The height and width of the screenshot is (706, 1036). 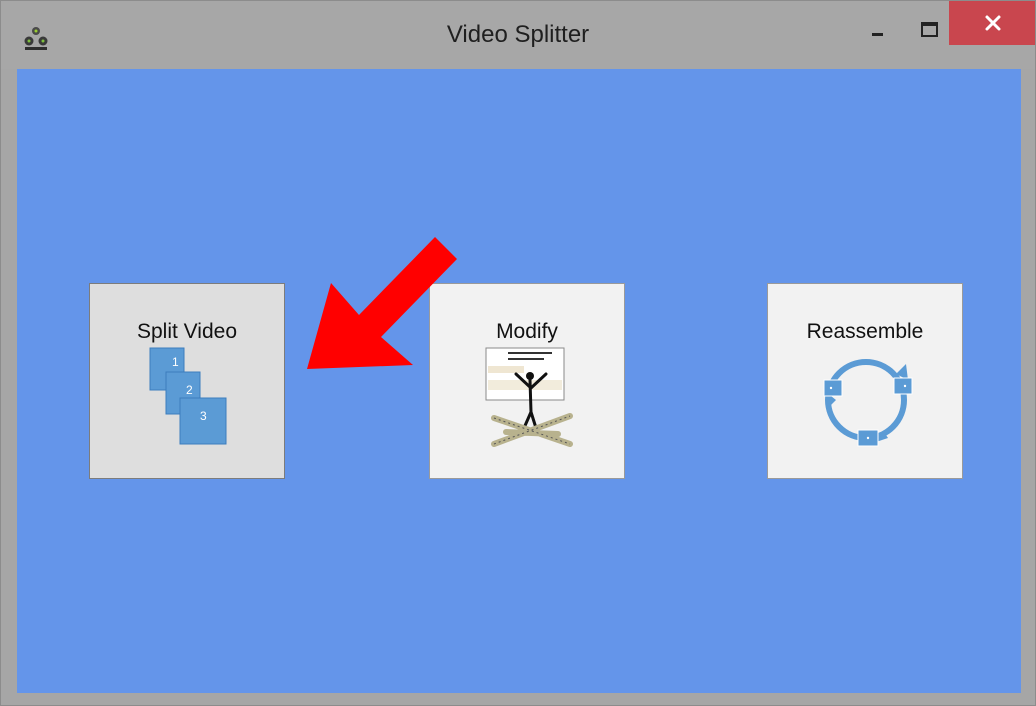 I want to click on stack-number-3: 3, so click(x=203, y=416).